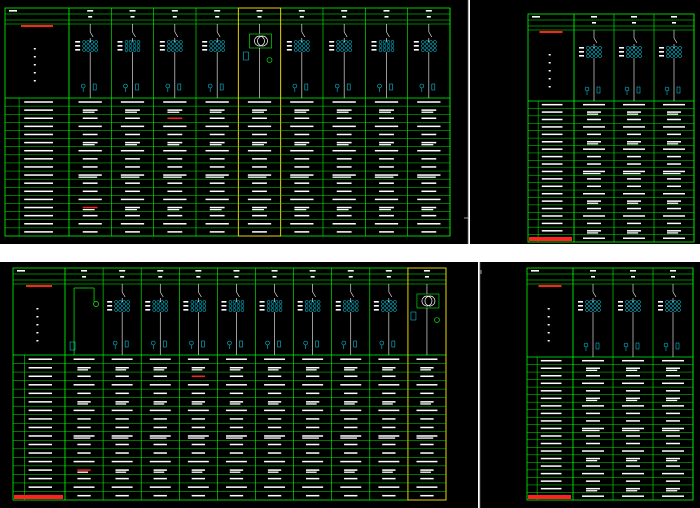  I want to click on surge-arrester-icon, so click(627, 89).